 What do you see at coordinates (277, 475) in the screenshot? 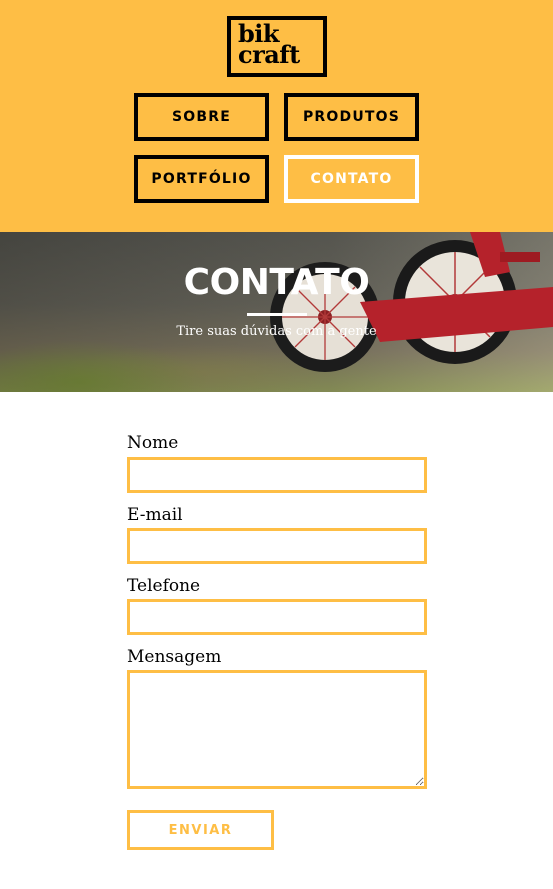
I see `name-input` at bounding box center [277, 475].